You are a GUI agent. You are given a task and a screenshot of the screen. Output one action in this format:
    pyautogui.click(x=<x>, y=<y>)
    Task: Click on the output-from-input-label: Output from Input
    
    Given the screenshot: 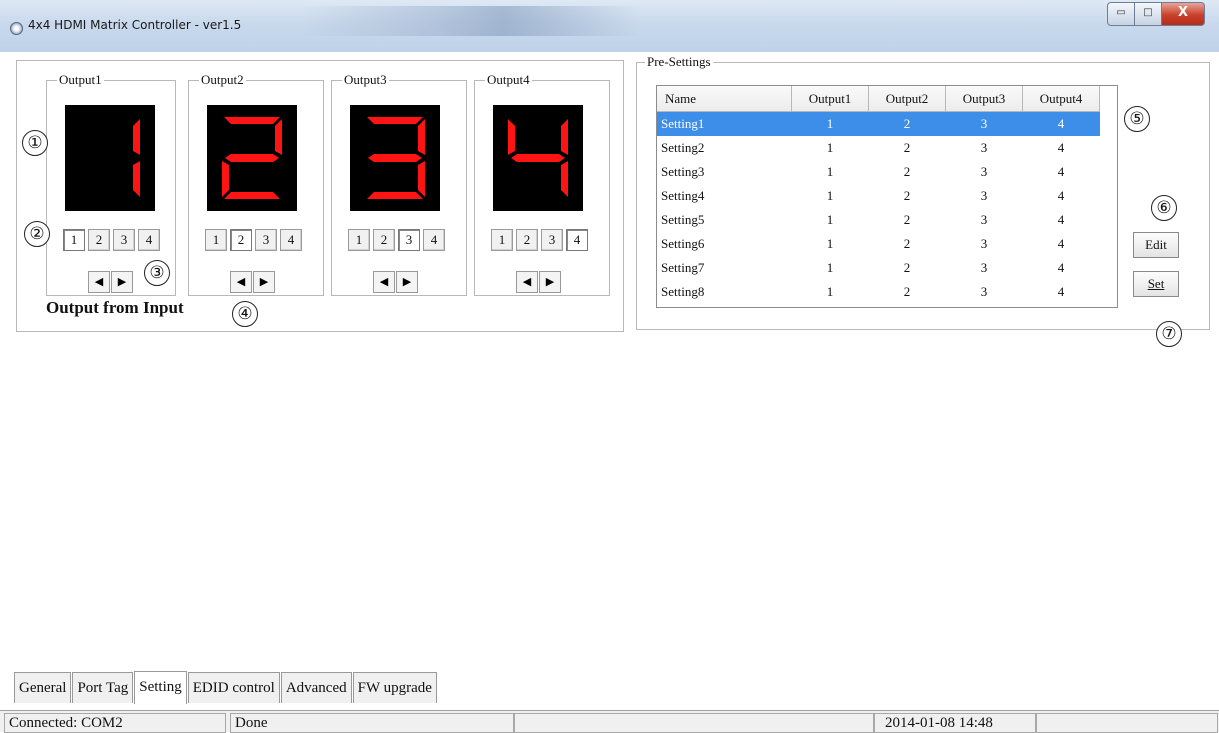 What is the action you would take?
    pyautogui.click(x=115, y=307)
    